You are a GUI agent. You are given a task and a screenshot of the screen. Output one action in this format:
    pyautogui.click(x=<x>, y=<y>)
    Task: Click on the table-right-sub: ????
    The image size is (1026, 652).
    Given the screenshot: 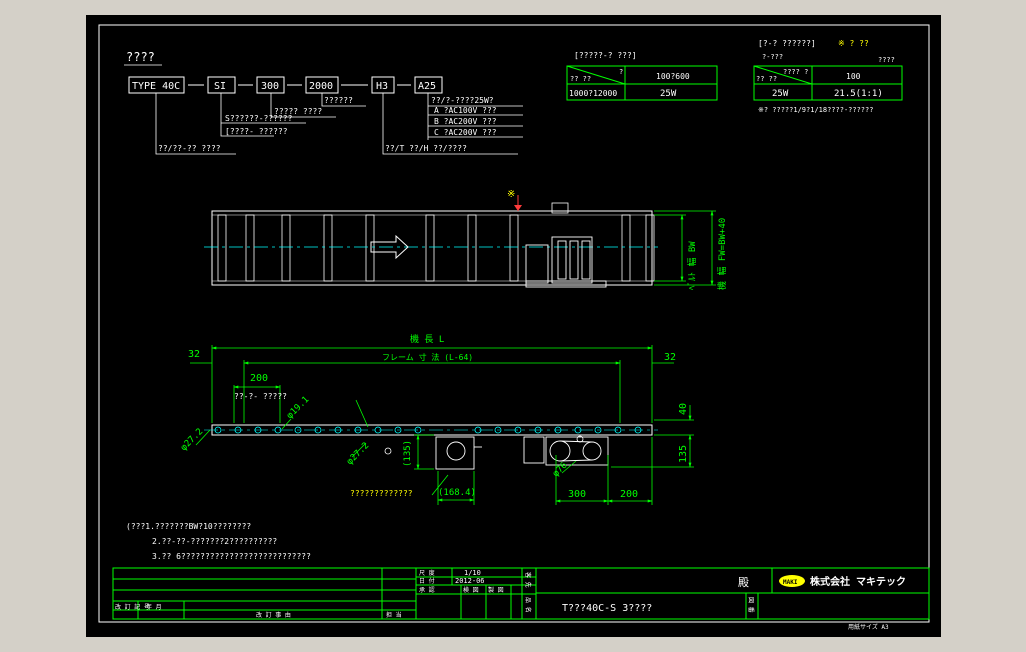 What is the action you would take?
    pyautogui.click(x=886, y=60)
    